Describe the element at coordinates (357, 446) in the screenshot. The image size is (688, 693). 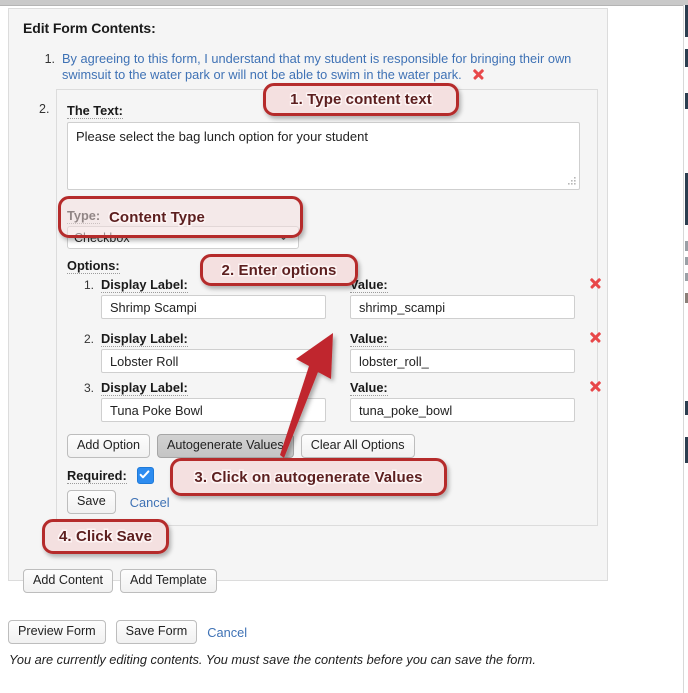
I see `clear-all-options-button: Clear All Options` at that location.